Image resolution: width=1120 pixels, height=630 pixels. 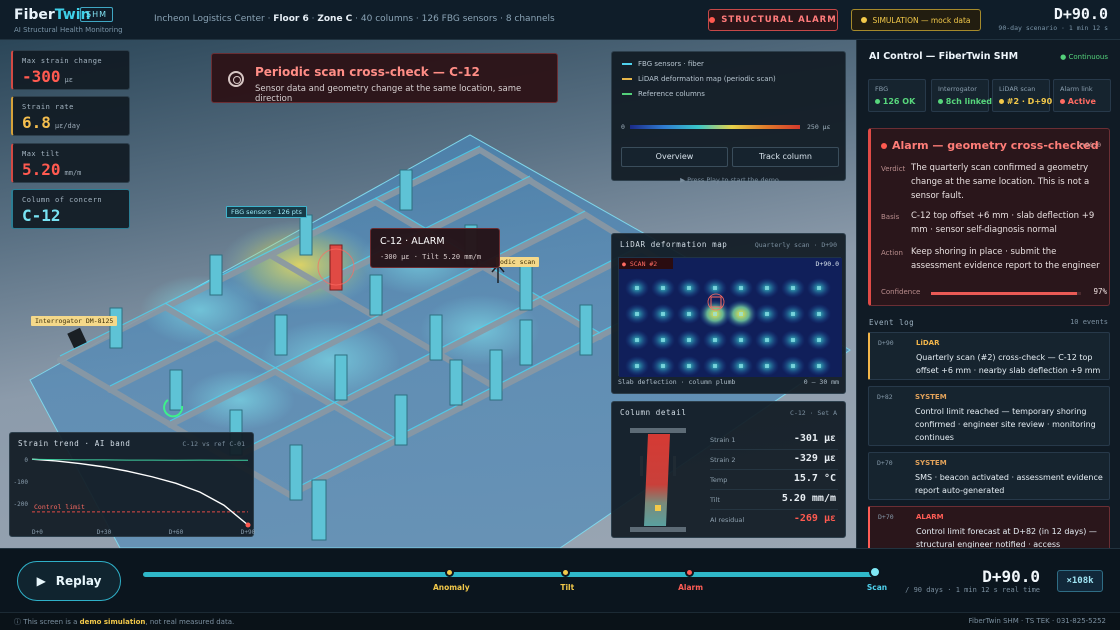 What do you see at coordinates (51, 169) in the screenshot?
I see `kpi-value-wrap: 5.20 mm/m` at bounding box center [51, 169].